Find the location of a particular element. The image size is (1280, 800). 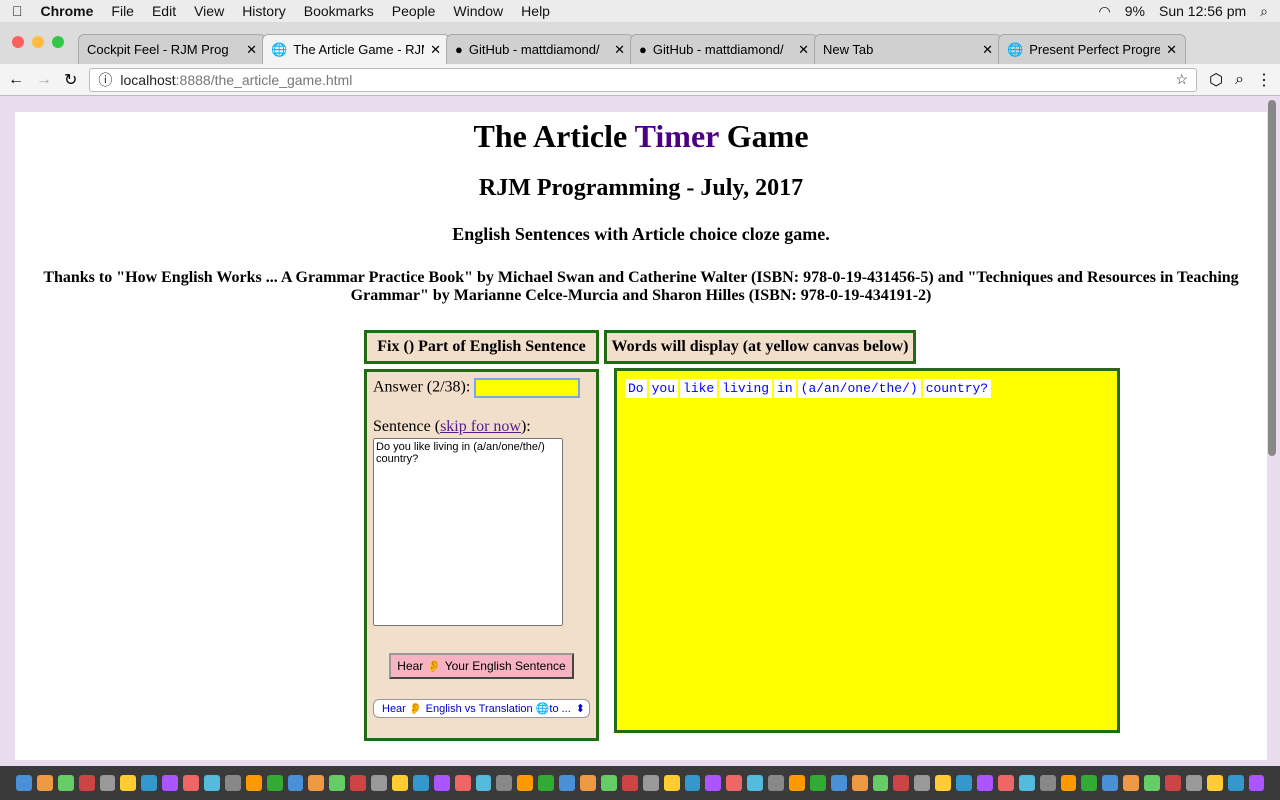

menu-app: Chrome is located at coordinates (67, 11).